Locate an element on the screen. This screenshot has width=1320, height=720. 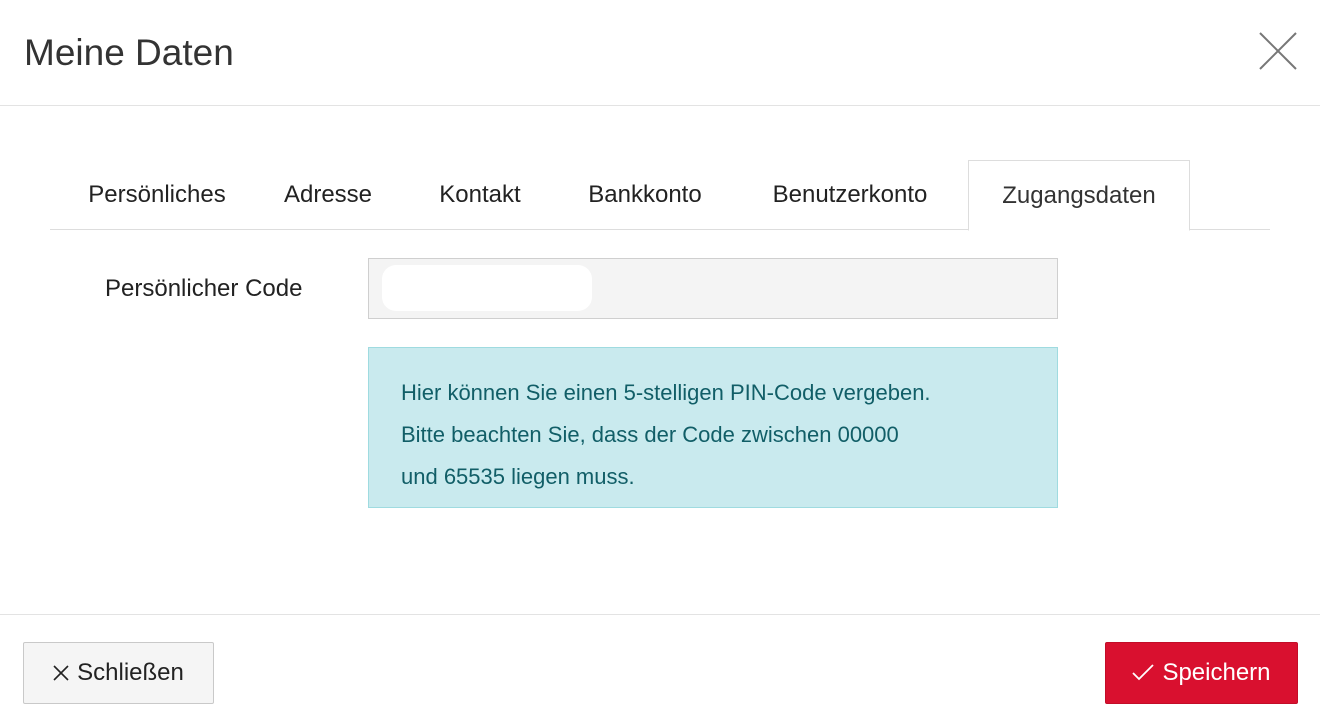
tab-adresse: Adresse is located at coordinates (328, 195).